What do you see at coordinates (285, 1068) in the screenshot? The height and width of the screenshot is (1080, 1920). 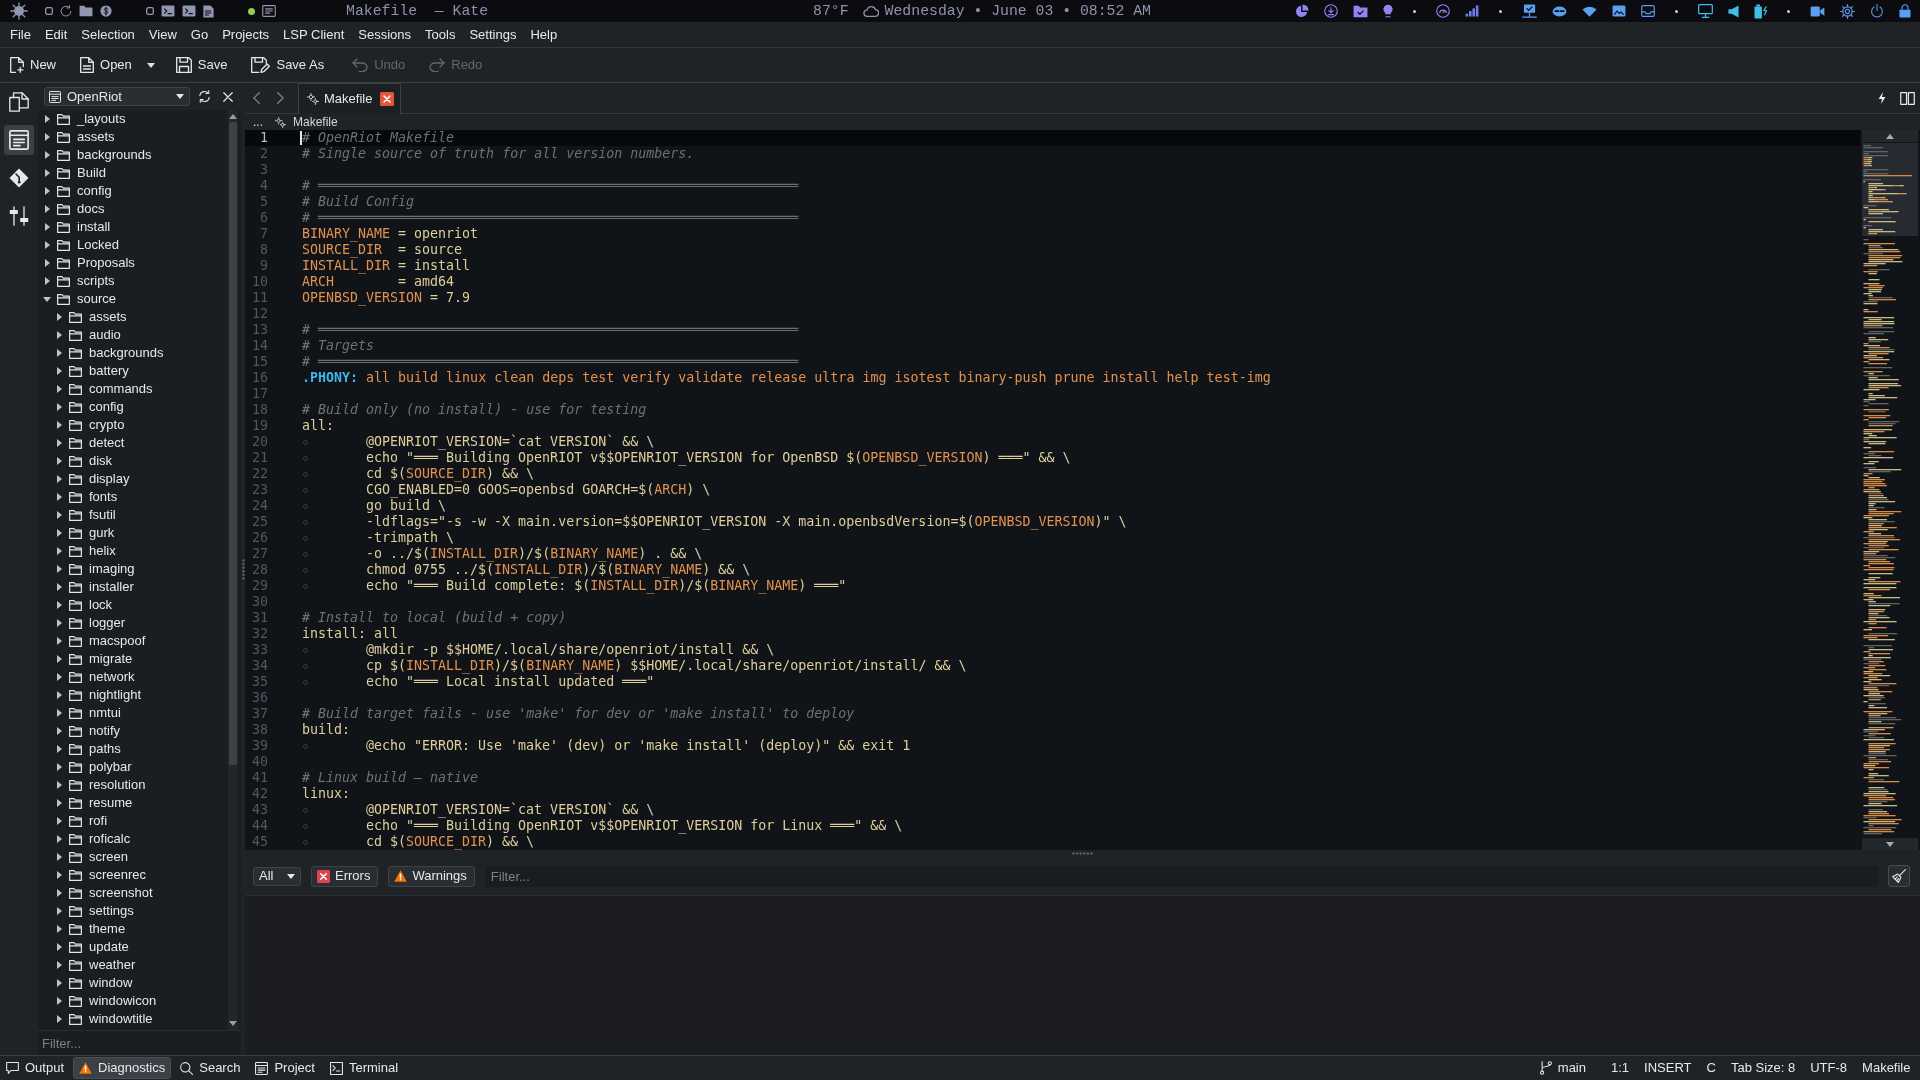 I see `panel-tab: Project` at bounding box center [285, 1068].